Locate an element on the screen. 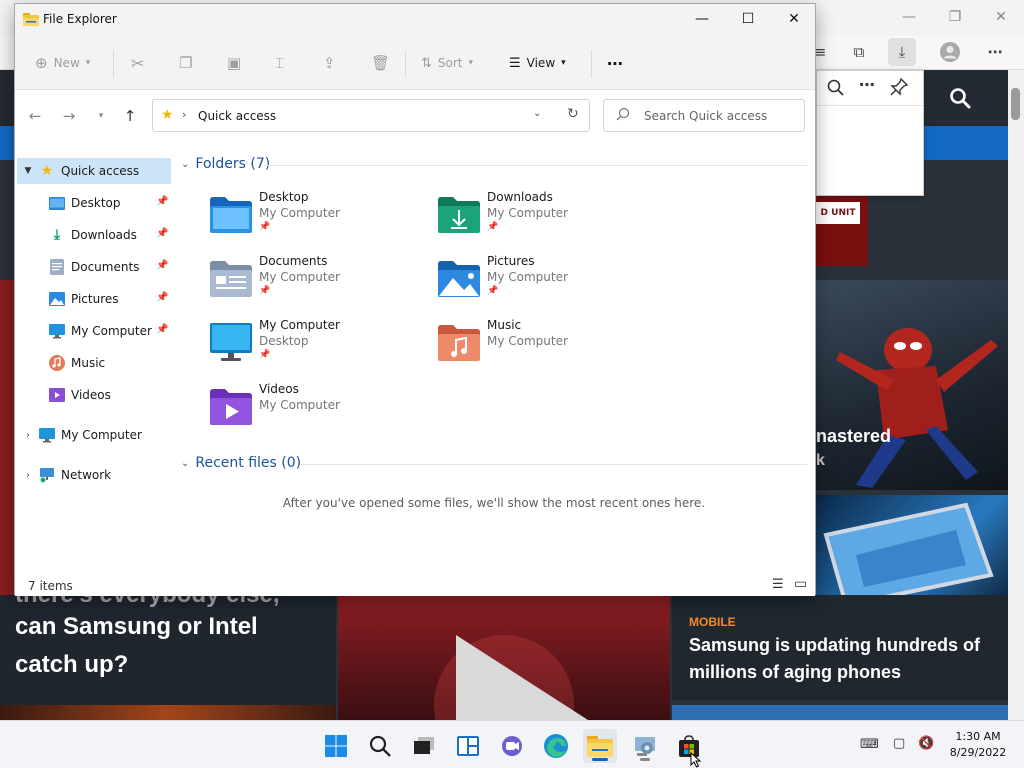 This screenshot has width=1024, height=768. nav-item-videos: Videos is located at coordinates (94, 395).